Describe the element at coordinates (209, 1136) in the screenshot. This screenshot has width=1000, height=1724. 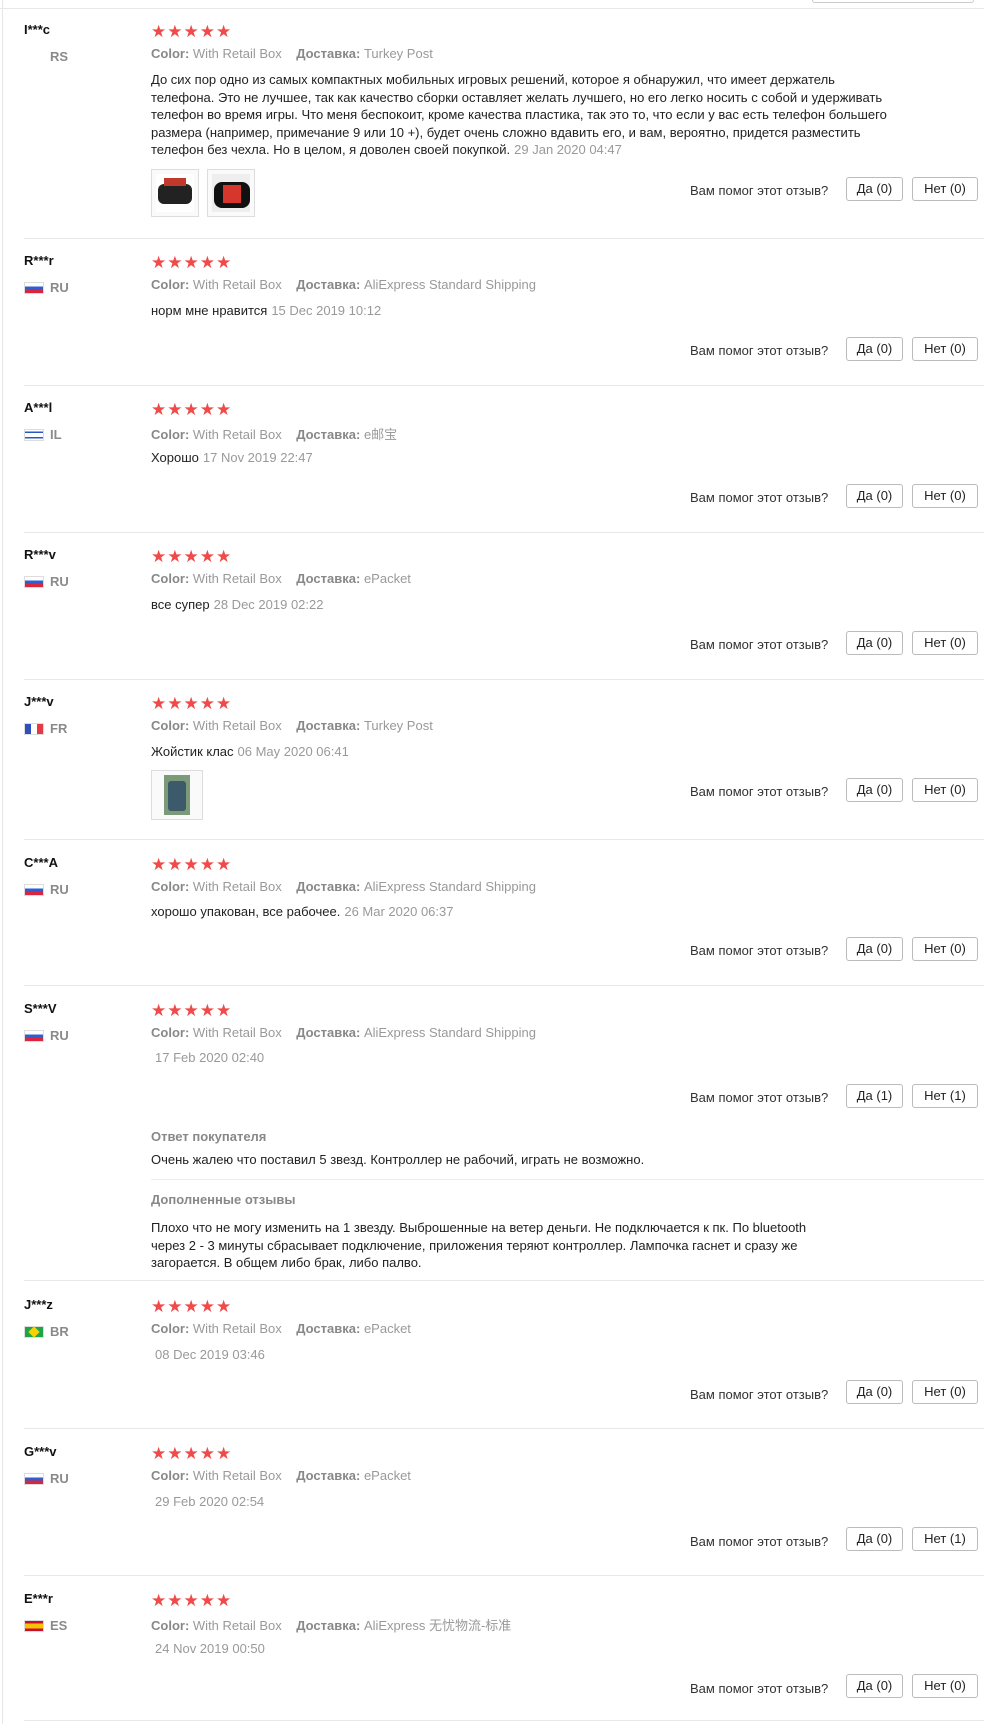
I see `buyer-reply-title: Ответ покупателя` at that location.